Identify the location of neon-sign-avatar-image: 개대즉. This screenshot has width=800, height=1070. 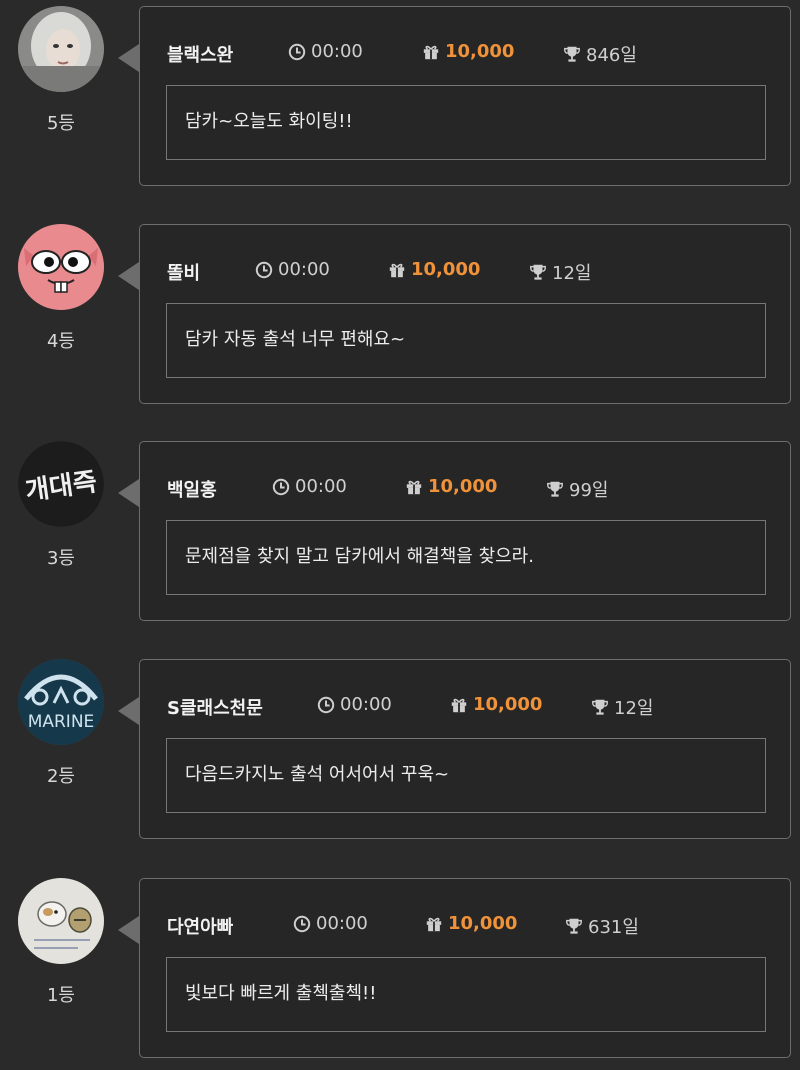
(61, 484).